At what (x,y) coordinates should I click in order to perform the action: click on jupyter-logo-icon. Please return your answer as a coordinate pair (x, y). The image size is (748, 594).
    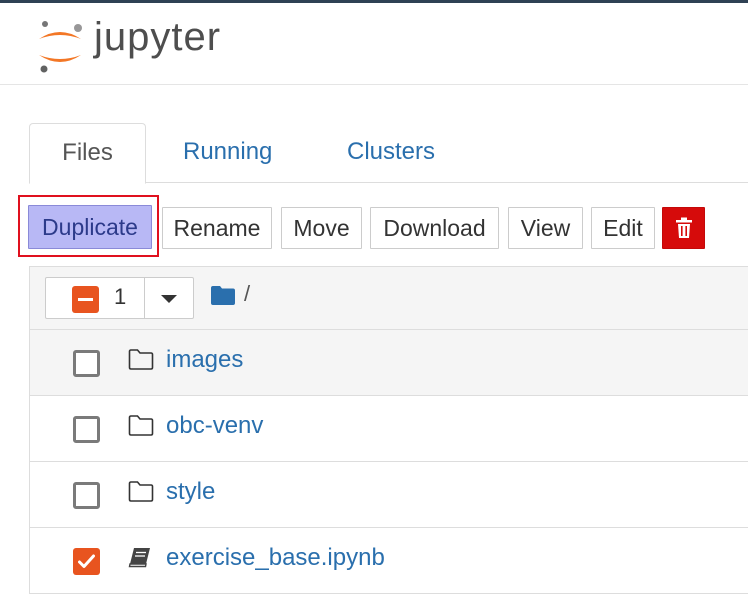
    Looking at the image, I should click on (60, 46).